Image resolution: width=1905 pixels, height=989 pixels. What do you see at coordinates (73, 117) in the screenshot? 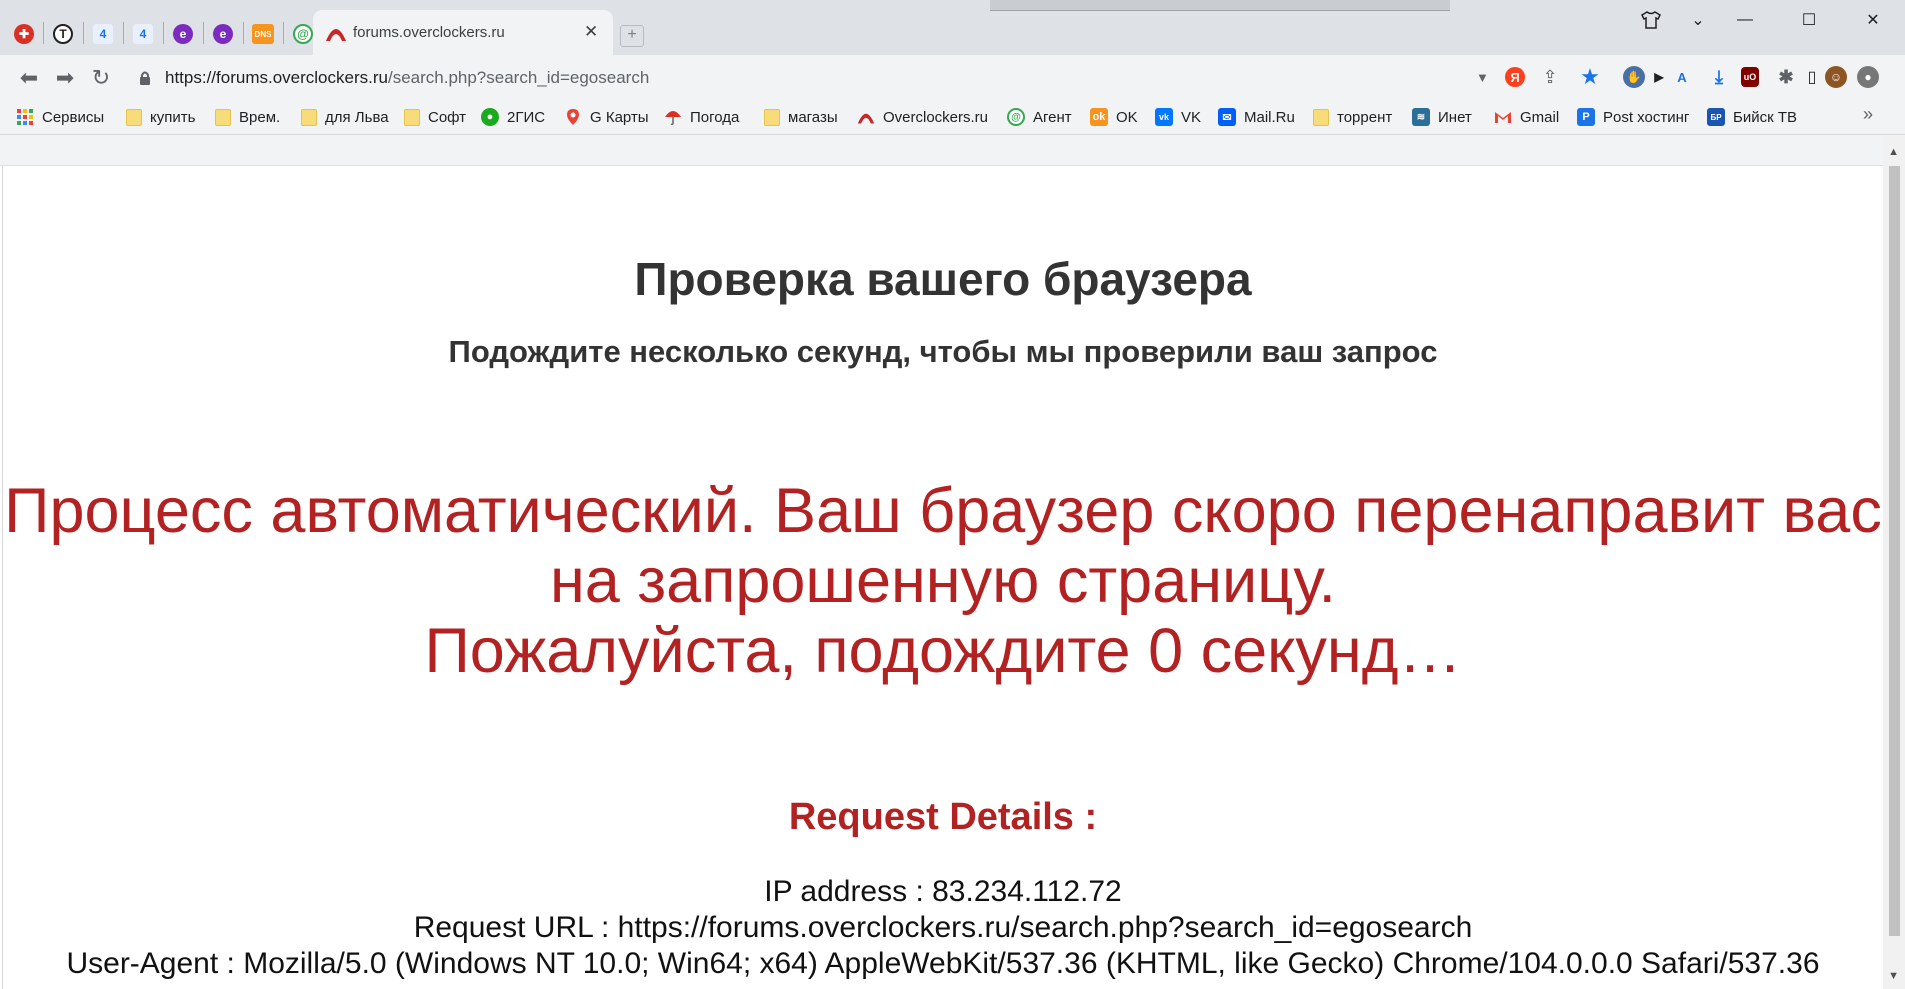
I see `bookmark-label: Сервисы` at bounding box center [73, 117].